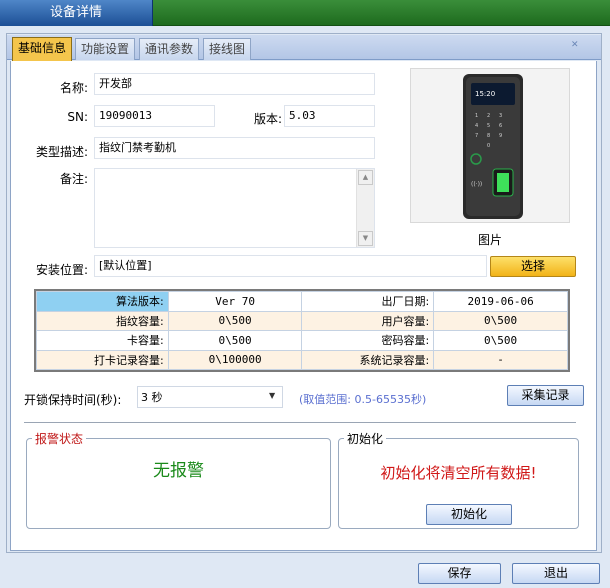 The width and height of the screenshot is (610, 588). I want to click on svg-text: 6, so click(500, 126).